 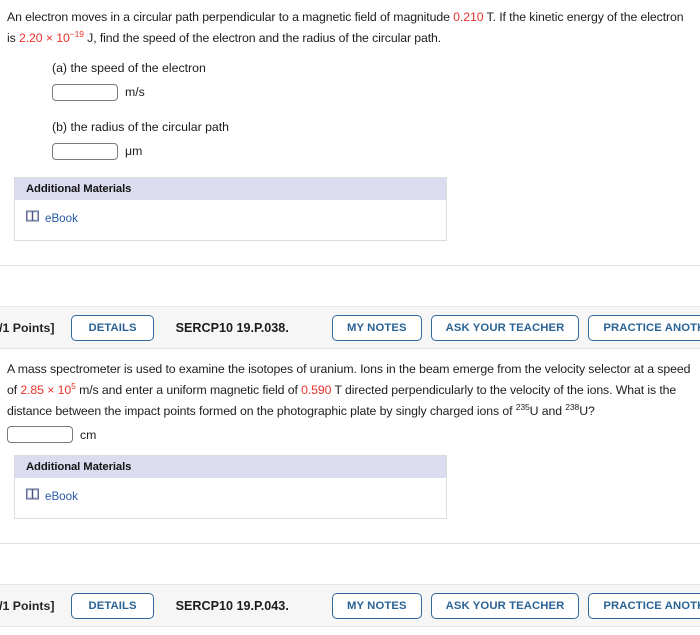 I want to click on part-b-answer-input, so click(x=85, y=151).